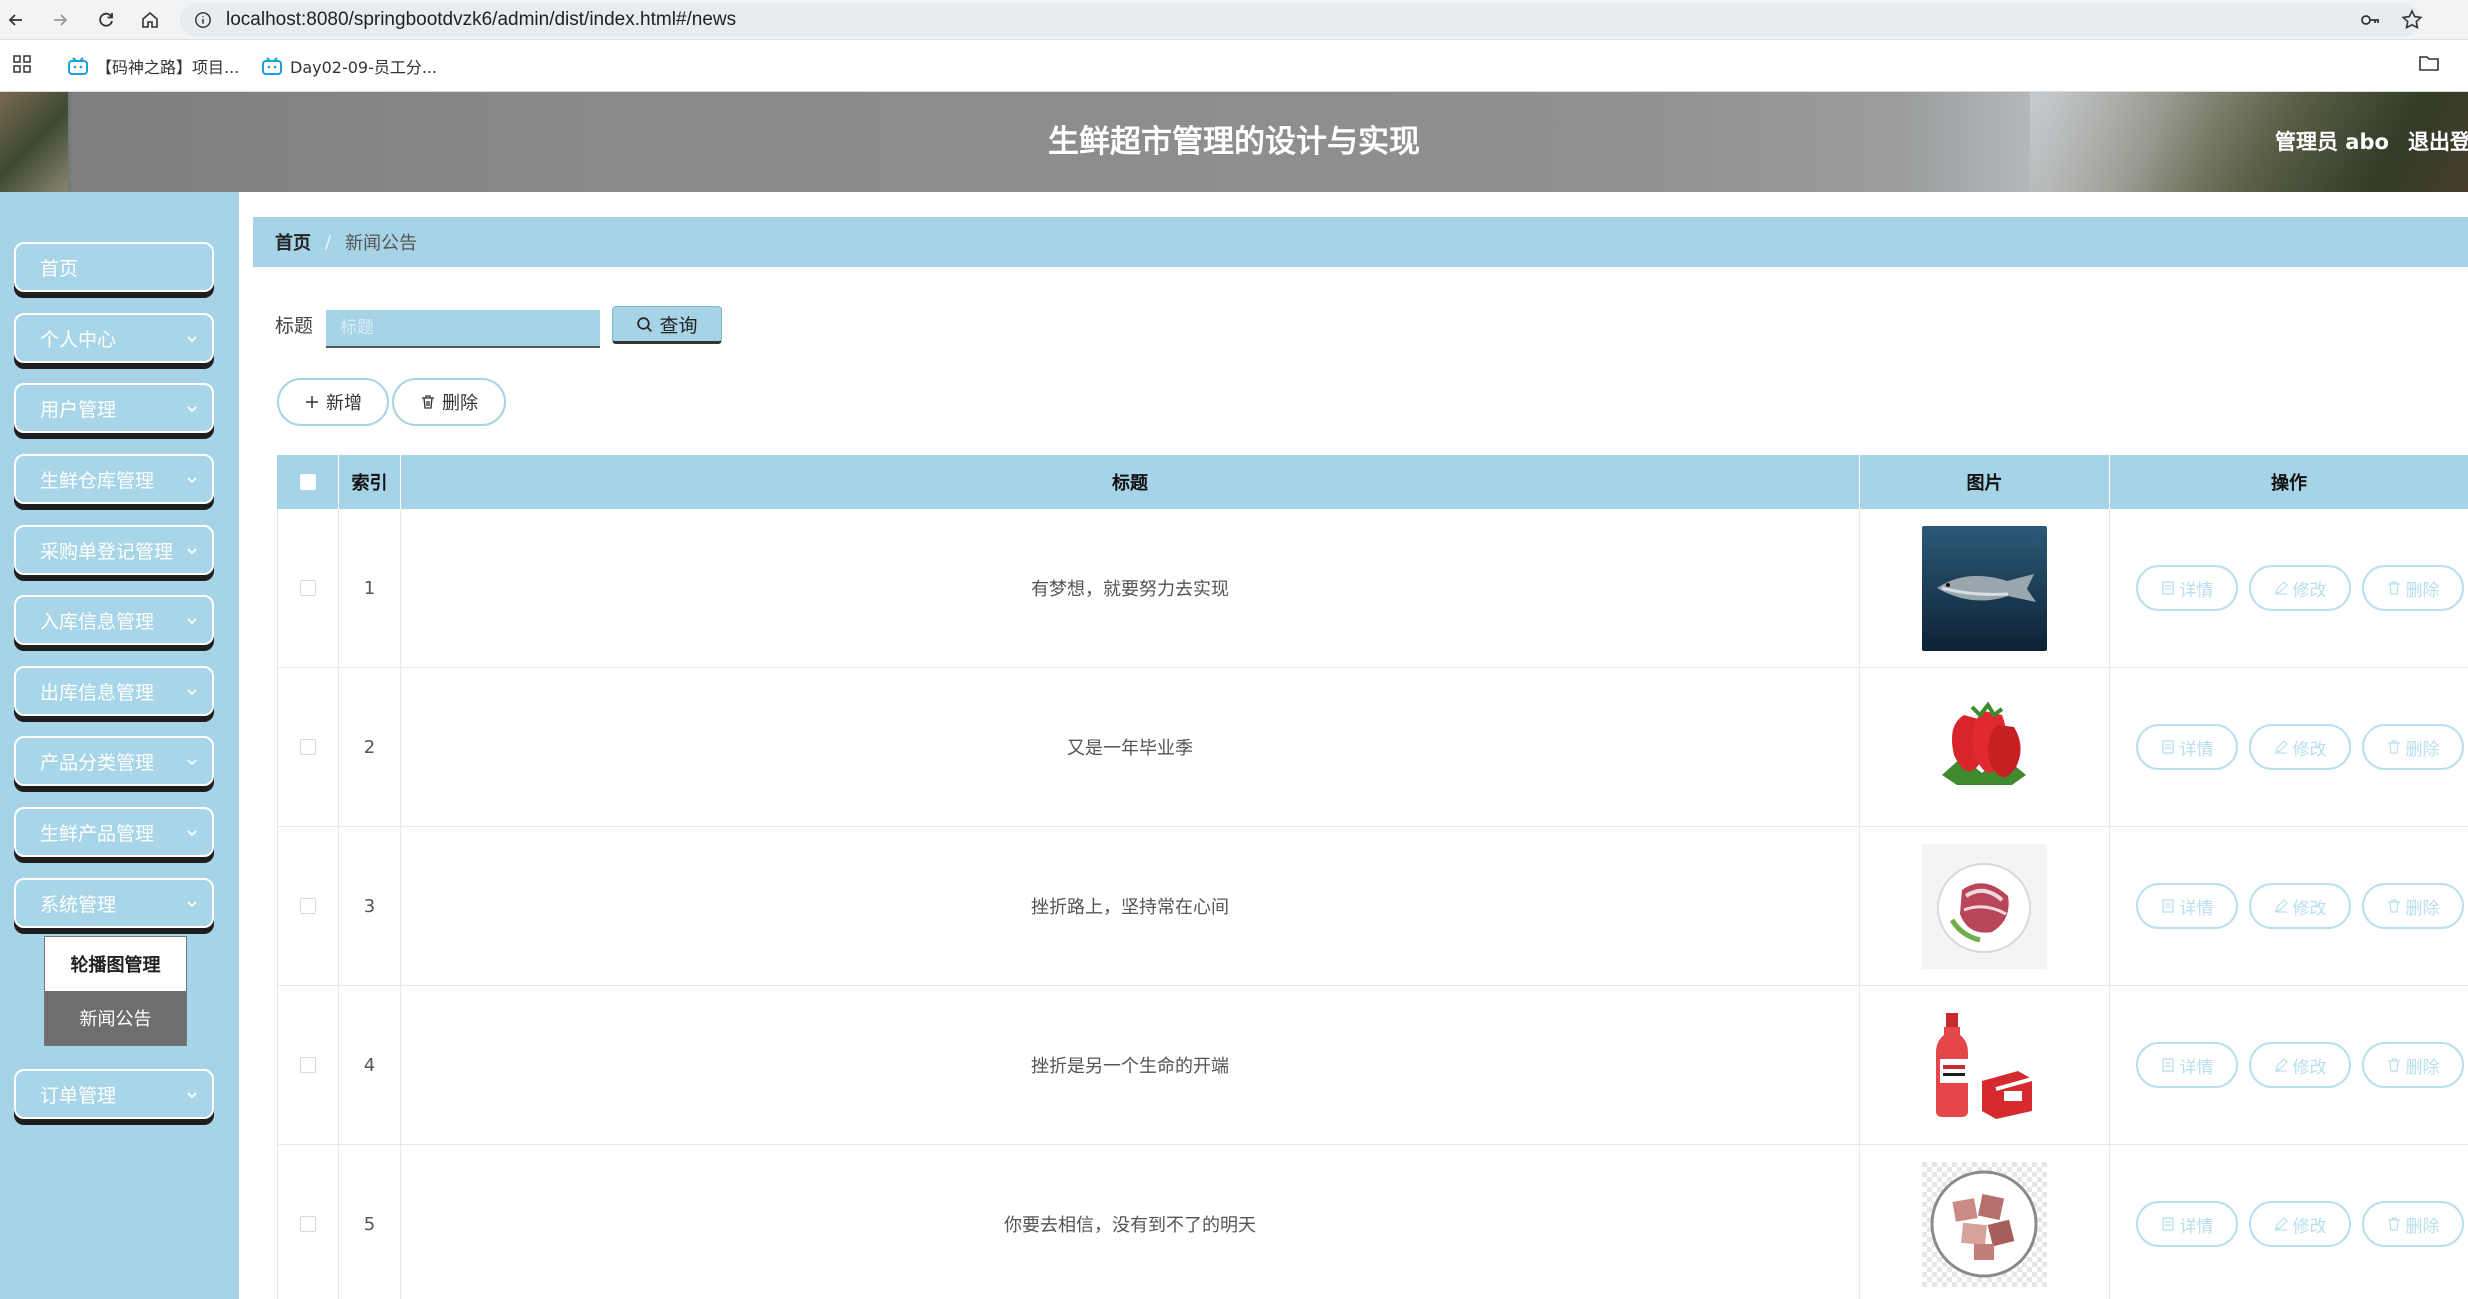 This screenshot has height=1299, width=2468. I want to click on search-input, so click(463, 329).